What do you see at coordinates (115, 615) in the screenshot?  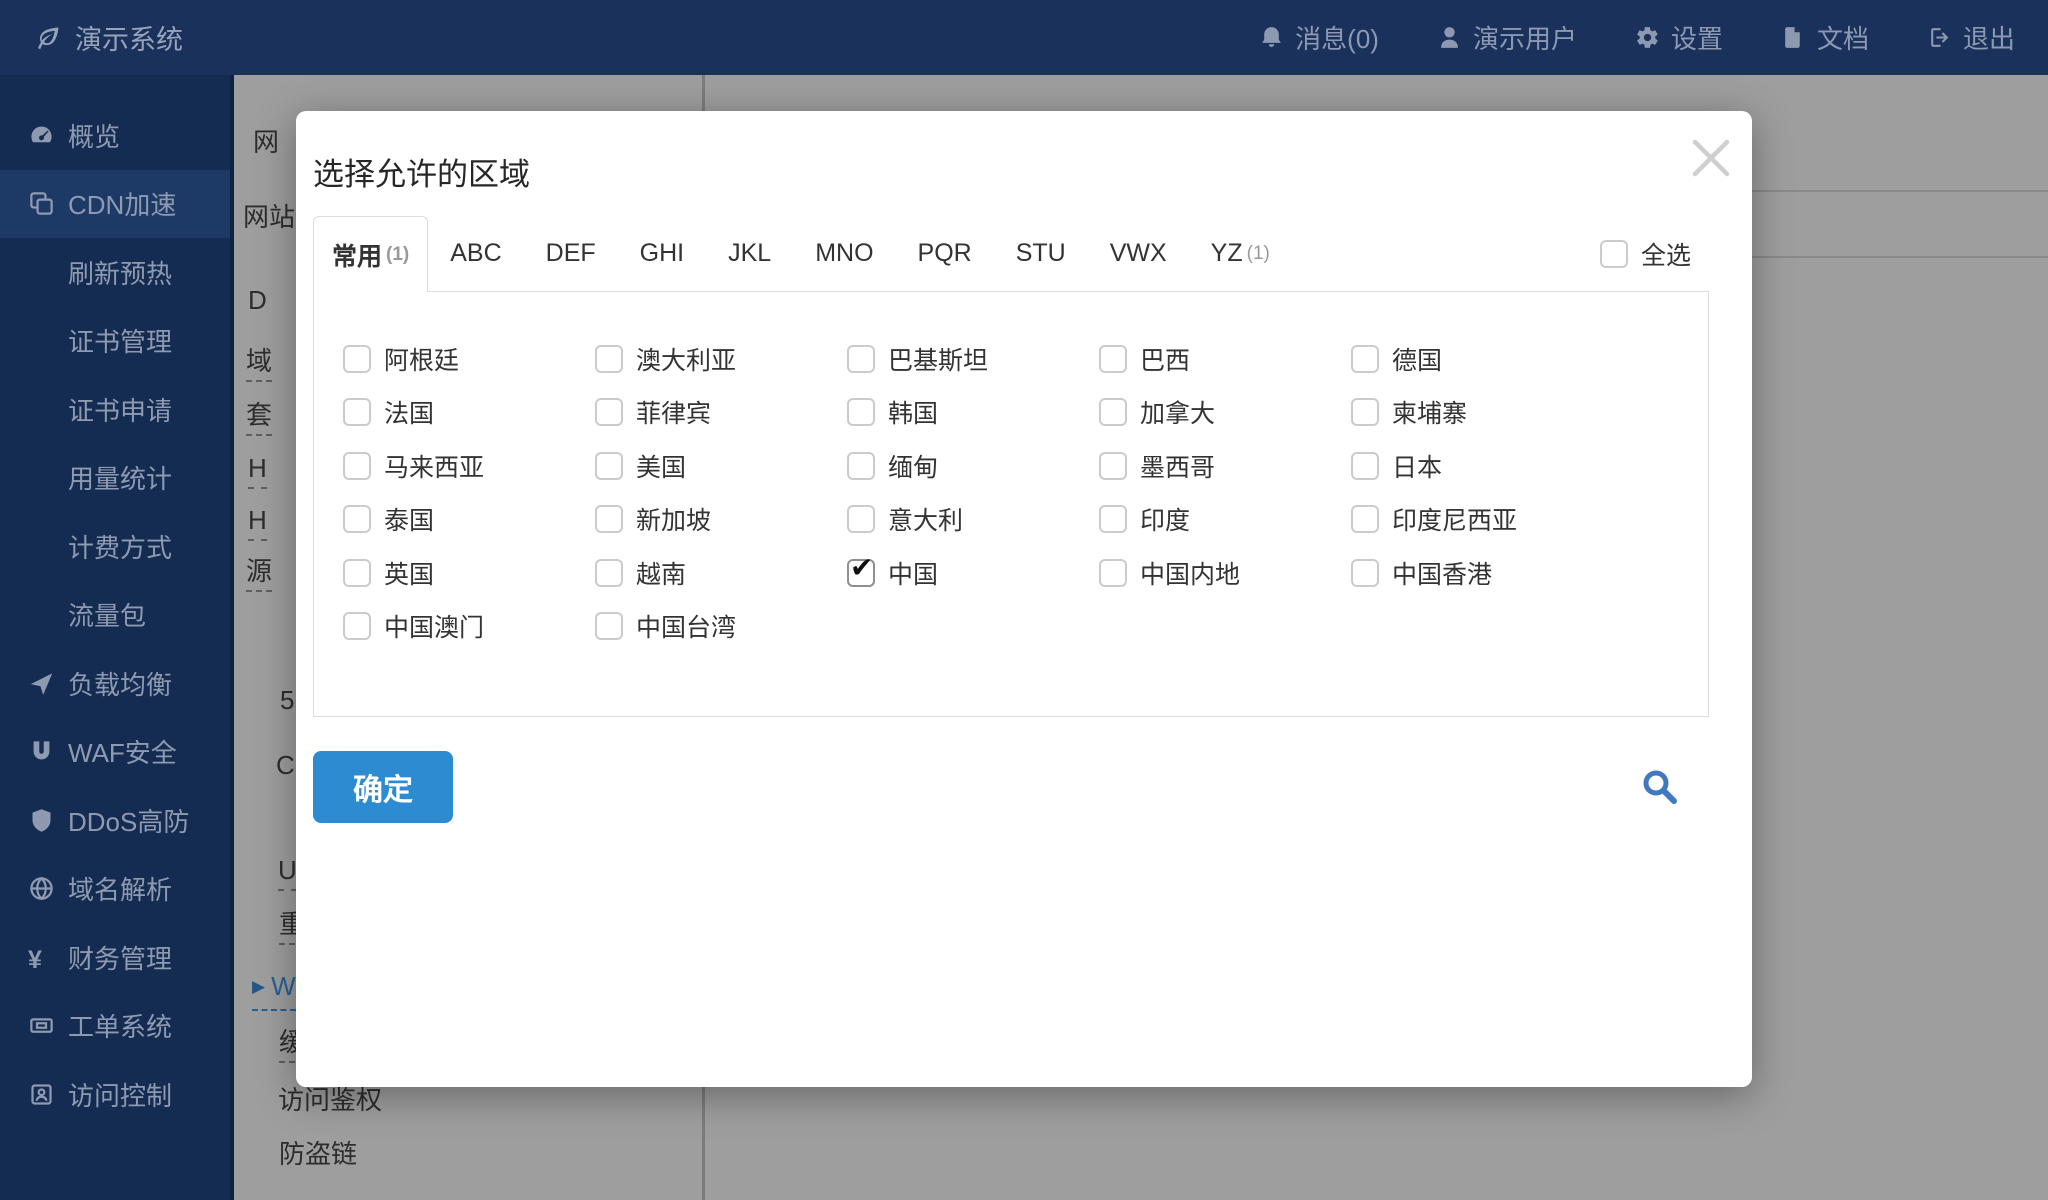 I see `sidebar-item-traffic-pack: 流量包` at bounding box center [115, 615].